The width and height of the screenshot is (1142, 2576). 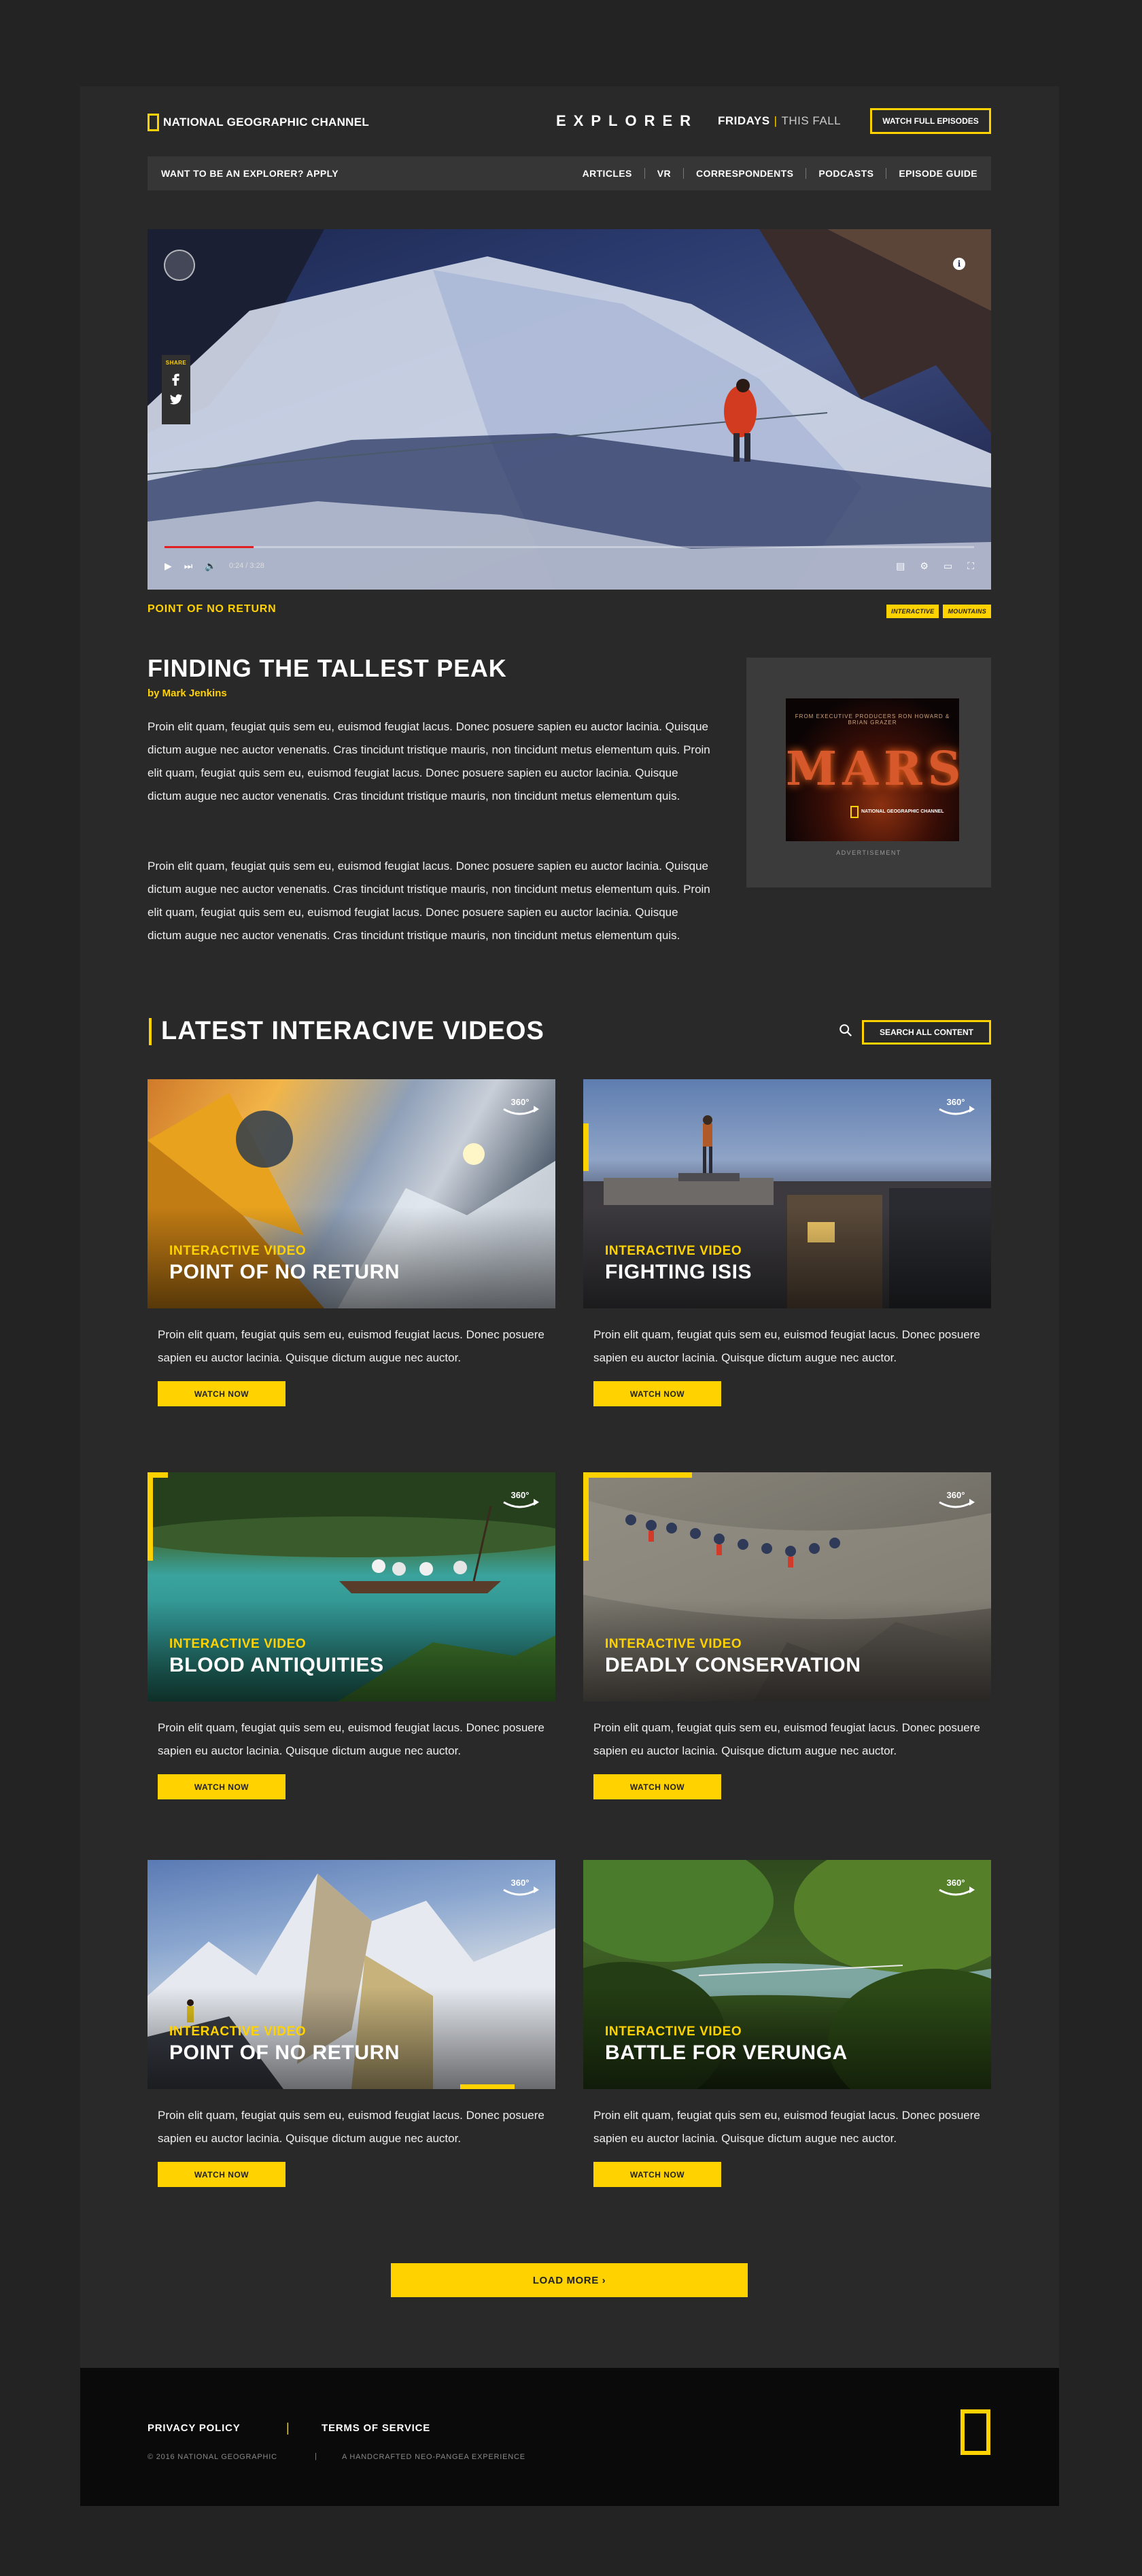 I want to click on card-title: DEADLY CONSERVATION, so click(x=733, y=1665).